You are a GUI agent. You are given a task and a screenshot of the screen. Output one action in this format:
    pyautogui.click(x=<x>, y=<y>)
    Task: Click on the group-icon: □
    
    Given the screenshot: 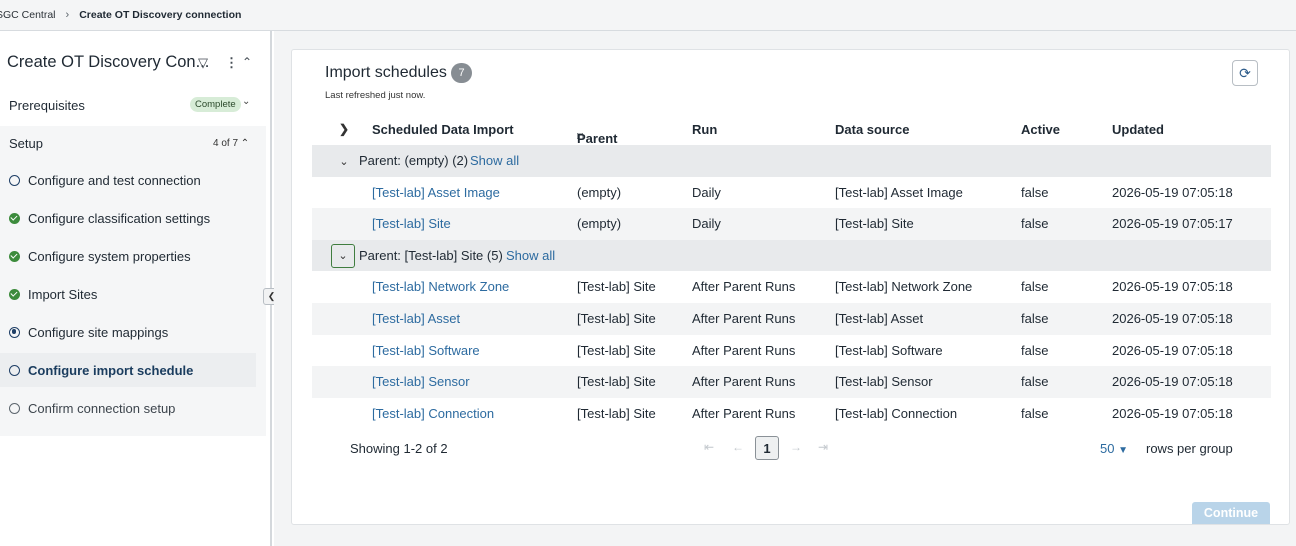 What is the action you would take?
    pyautogui.click(x=580, y=136)
    